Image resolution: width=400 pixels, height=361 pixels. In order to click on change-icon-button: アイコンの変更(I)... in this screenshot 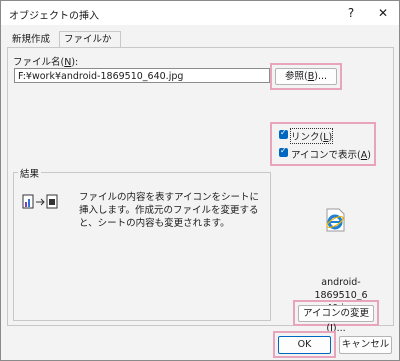, I will do `click(336, 319)`.